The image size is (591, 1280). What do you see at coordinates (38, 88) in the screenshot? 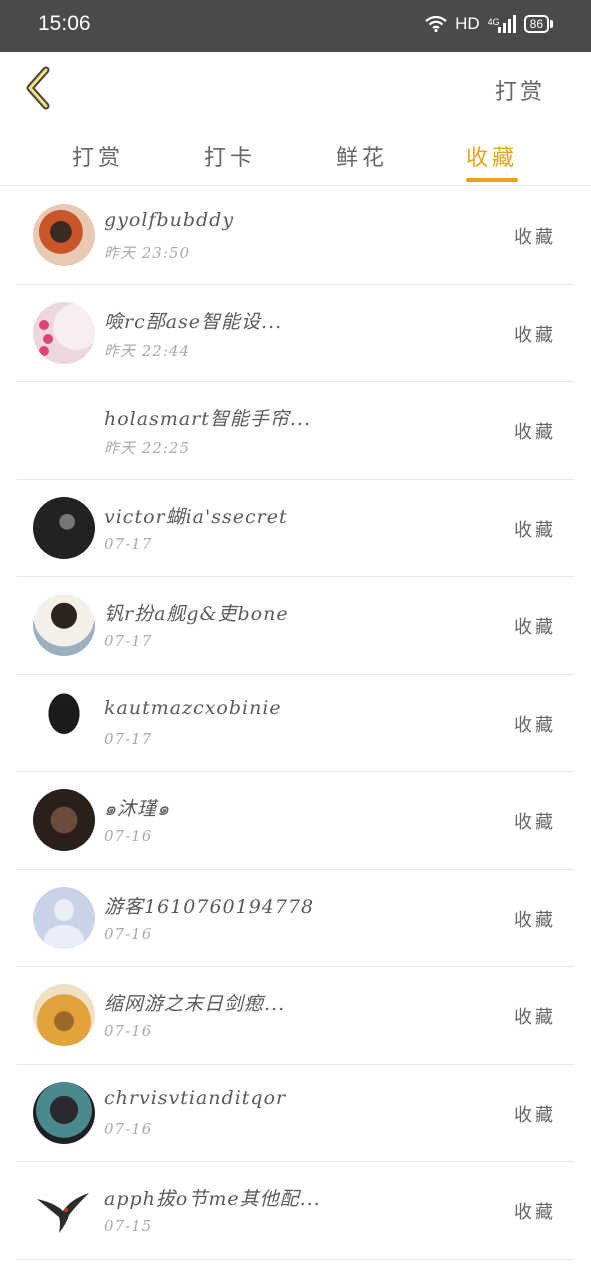
I see `chevron-left-icon` at bounding box center [38, 88].